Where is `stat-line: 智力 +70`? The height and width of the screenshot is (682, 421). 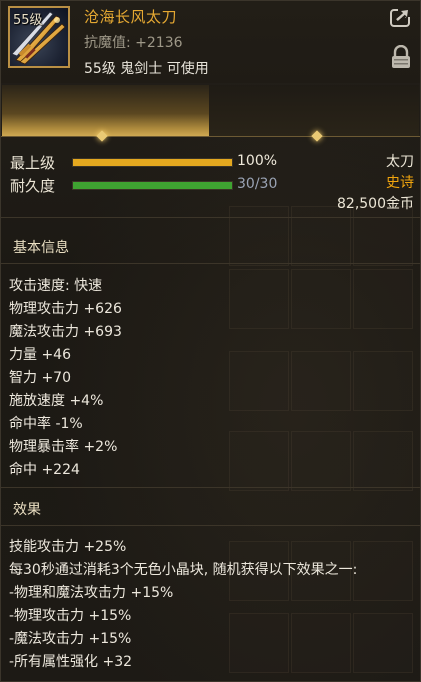
stat-line: 智力 +70 is located at coordinates (40, 378).